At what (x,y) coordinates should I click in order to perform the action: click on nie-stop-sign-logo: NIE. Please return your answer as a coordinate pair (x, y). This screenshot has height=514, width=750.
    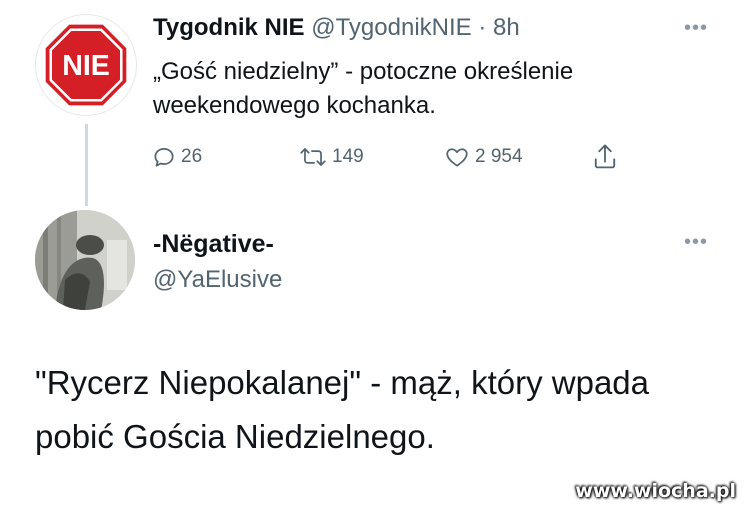
    Looking at the image, I should click on (86, 65).